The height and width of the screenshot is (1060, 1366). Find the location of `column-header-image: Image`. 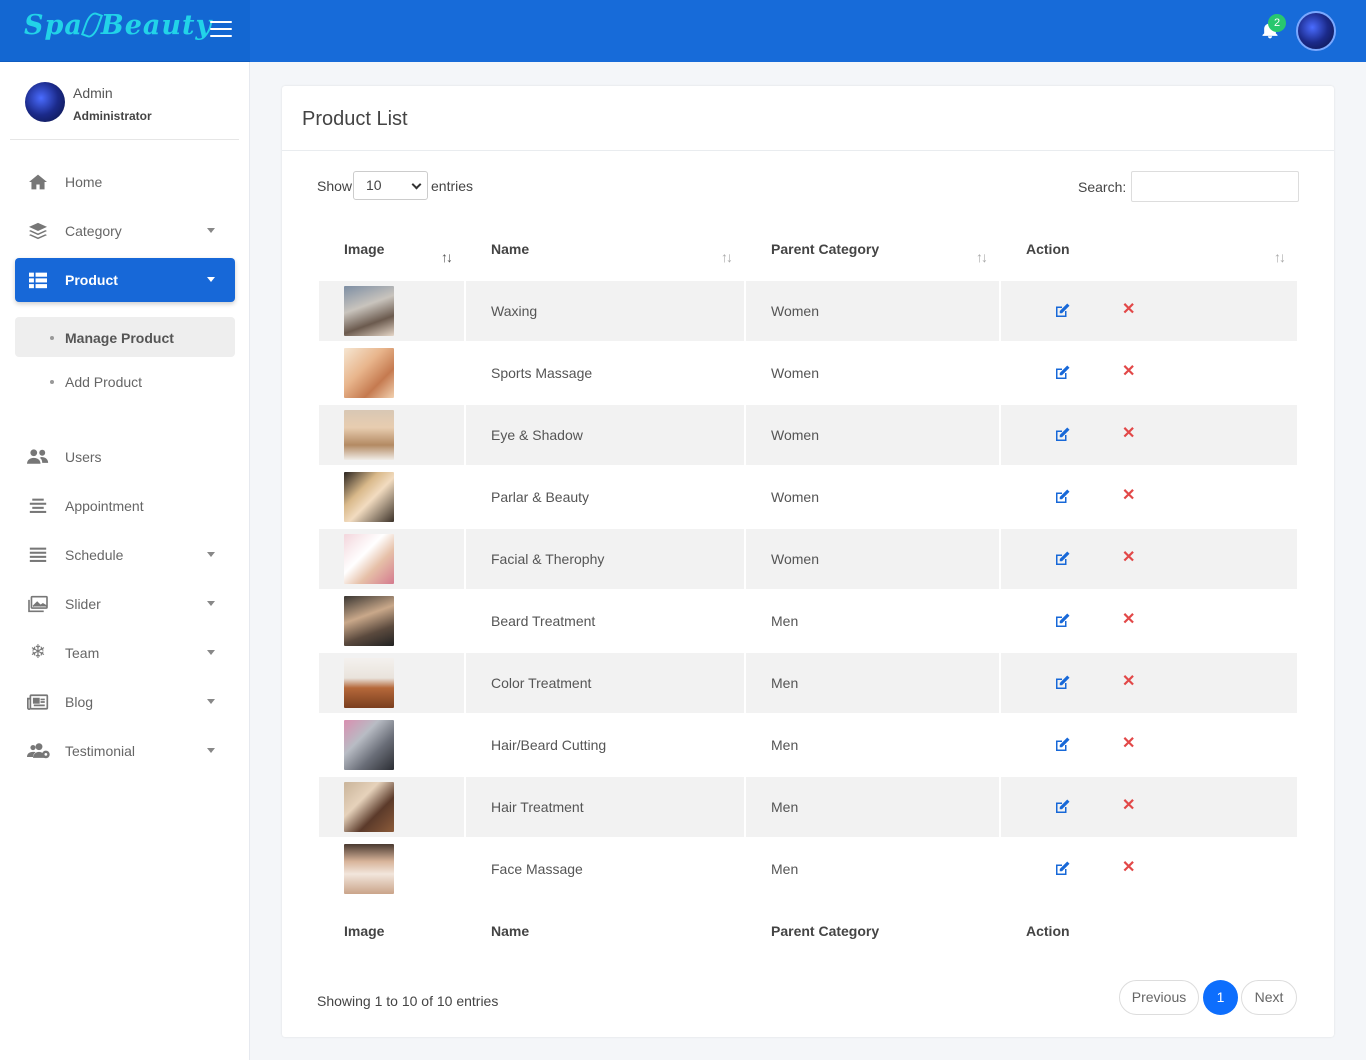

column-header-image: Image is located at coordinates (364, 249).